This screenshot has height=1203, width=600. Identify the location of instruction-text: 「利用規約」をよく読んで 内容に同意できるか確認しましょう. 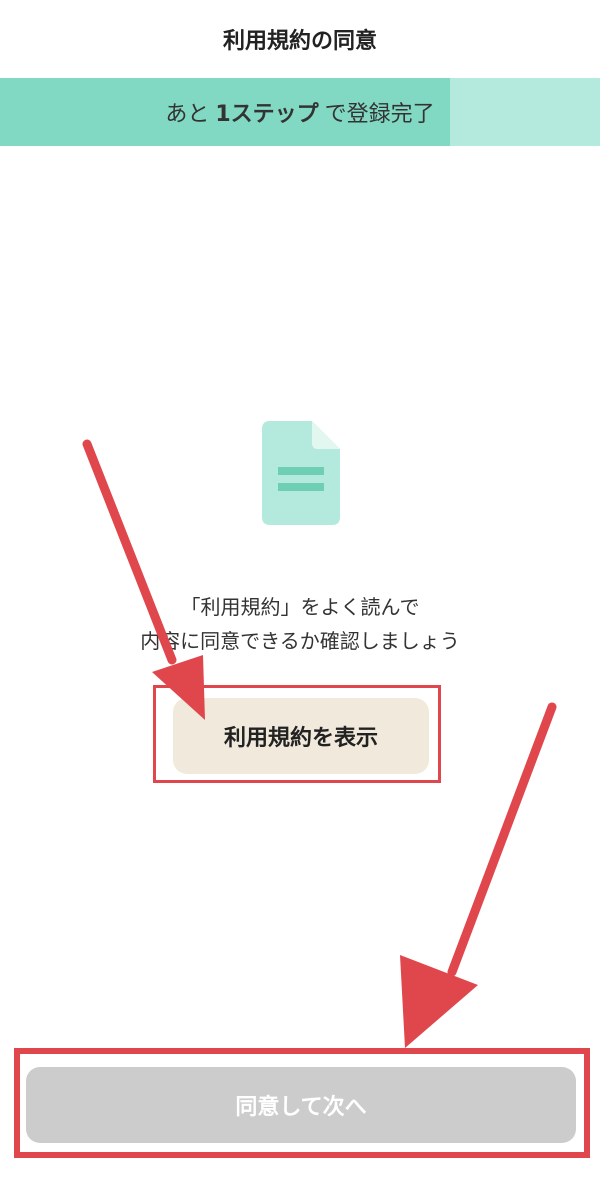
(300, 624).